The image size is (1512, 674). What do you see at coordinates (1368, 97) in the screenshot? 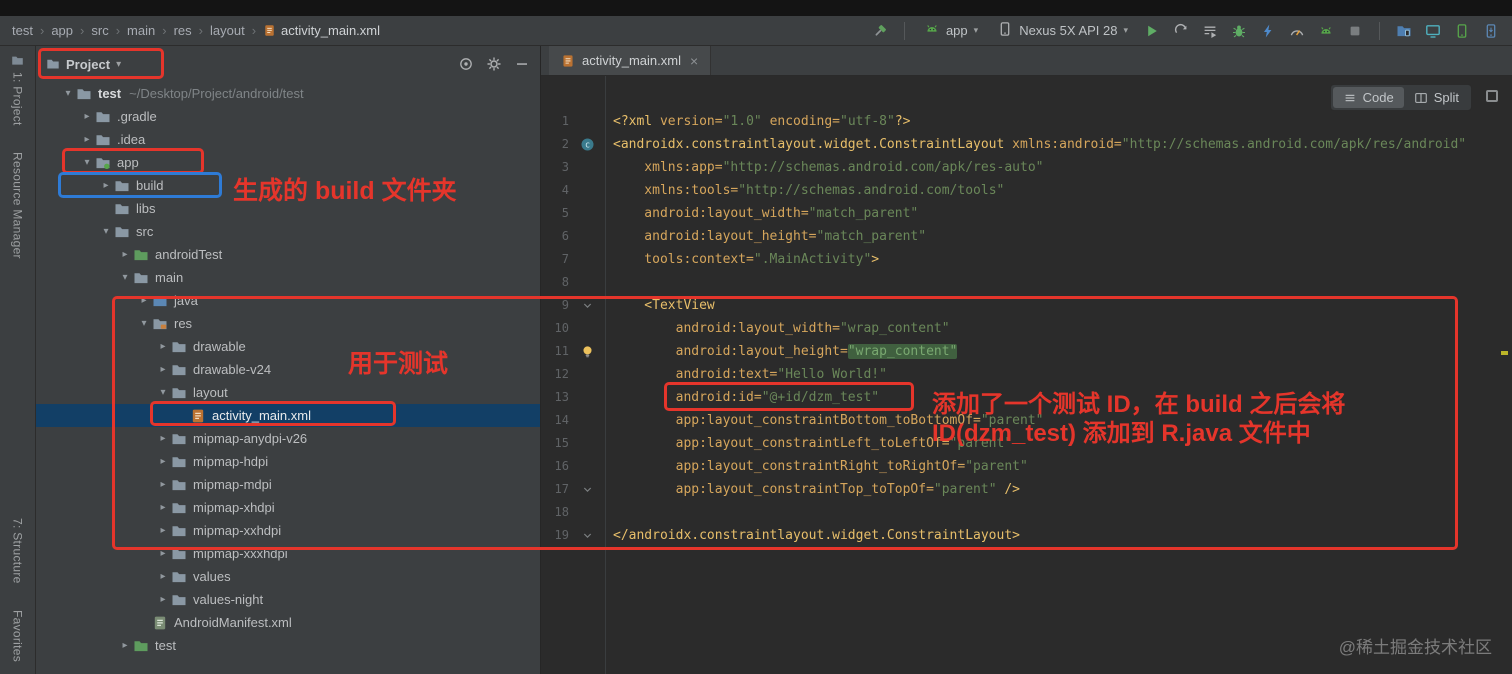
I see `code-view-button: Code` at bounding box center [1368, 97].